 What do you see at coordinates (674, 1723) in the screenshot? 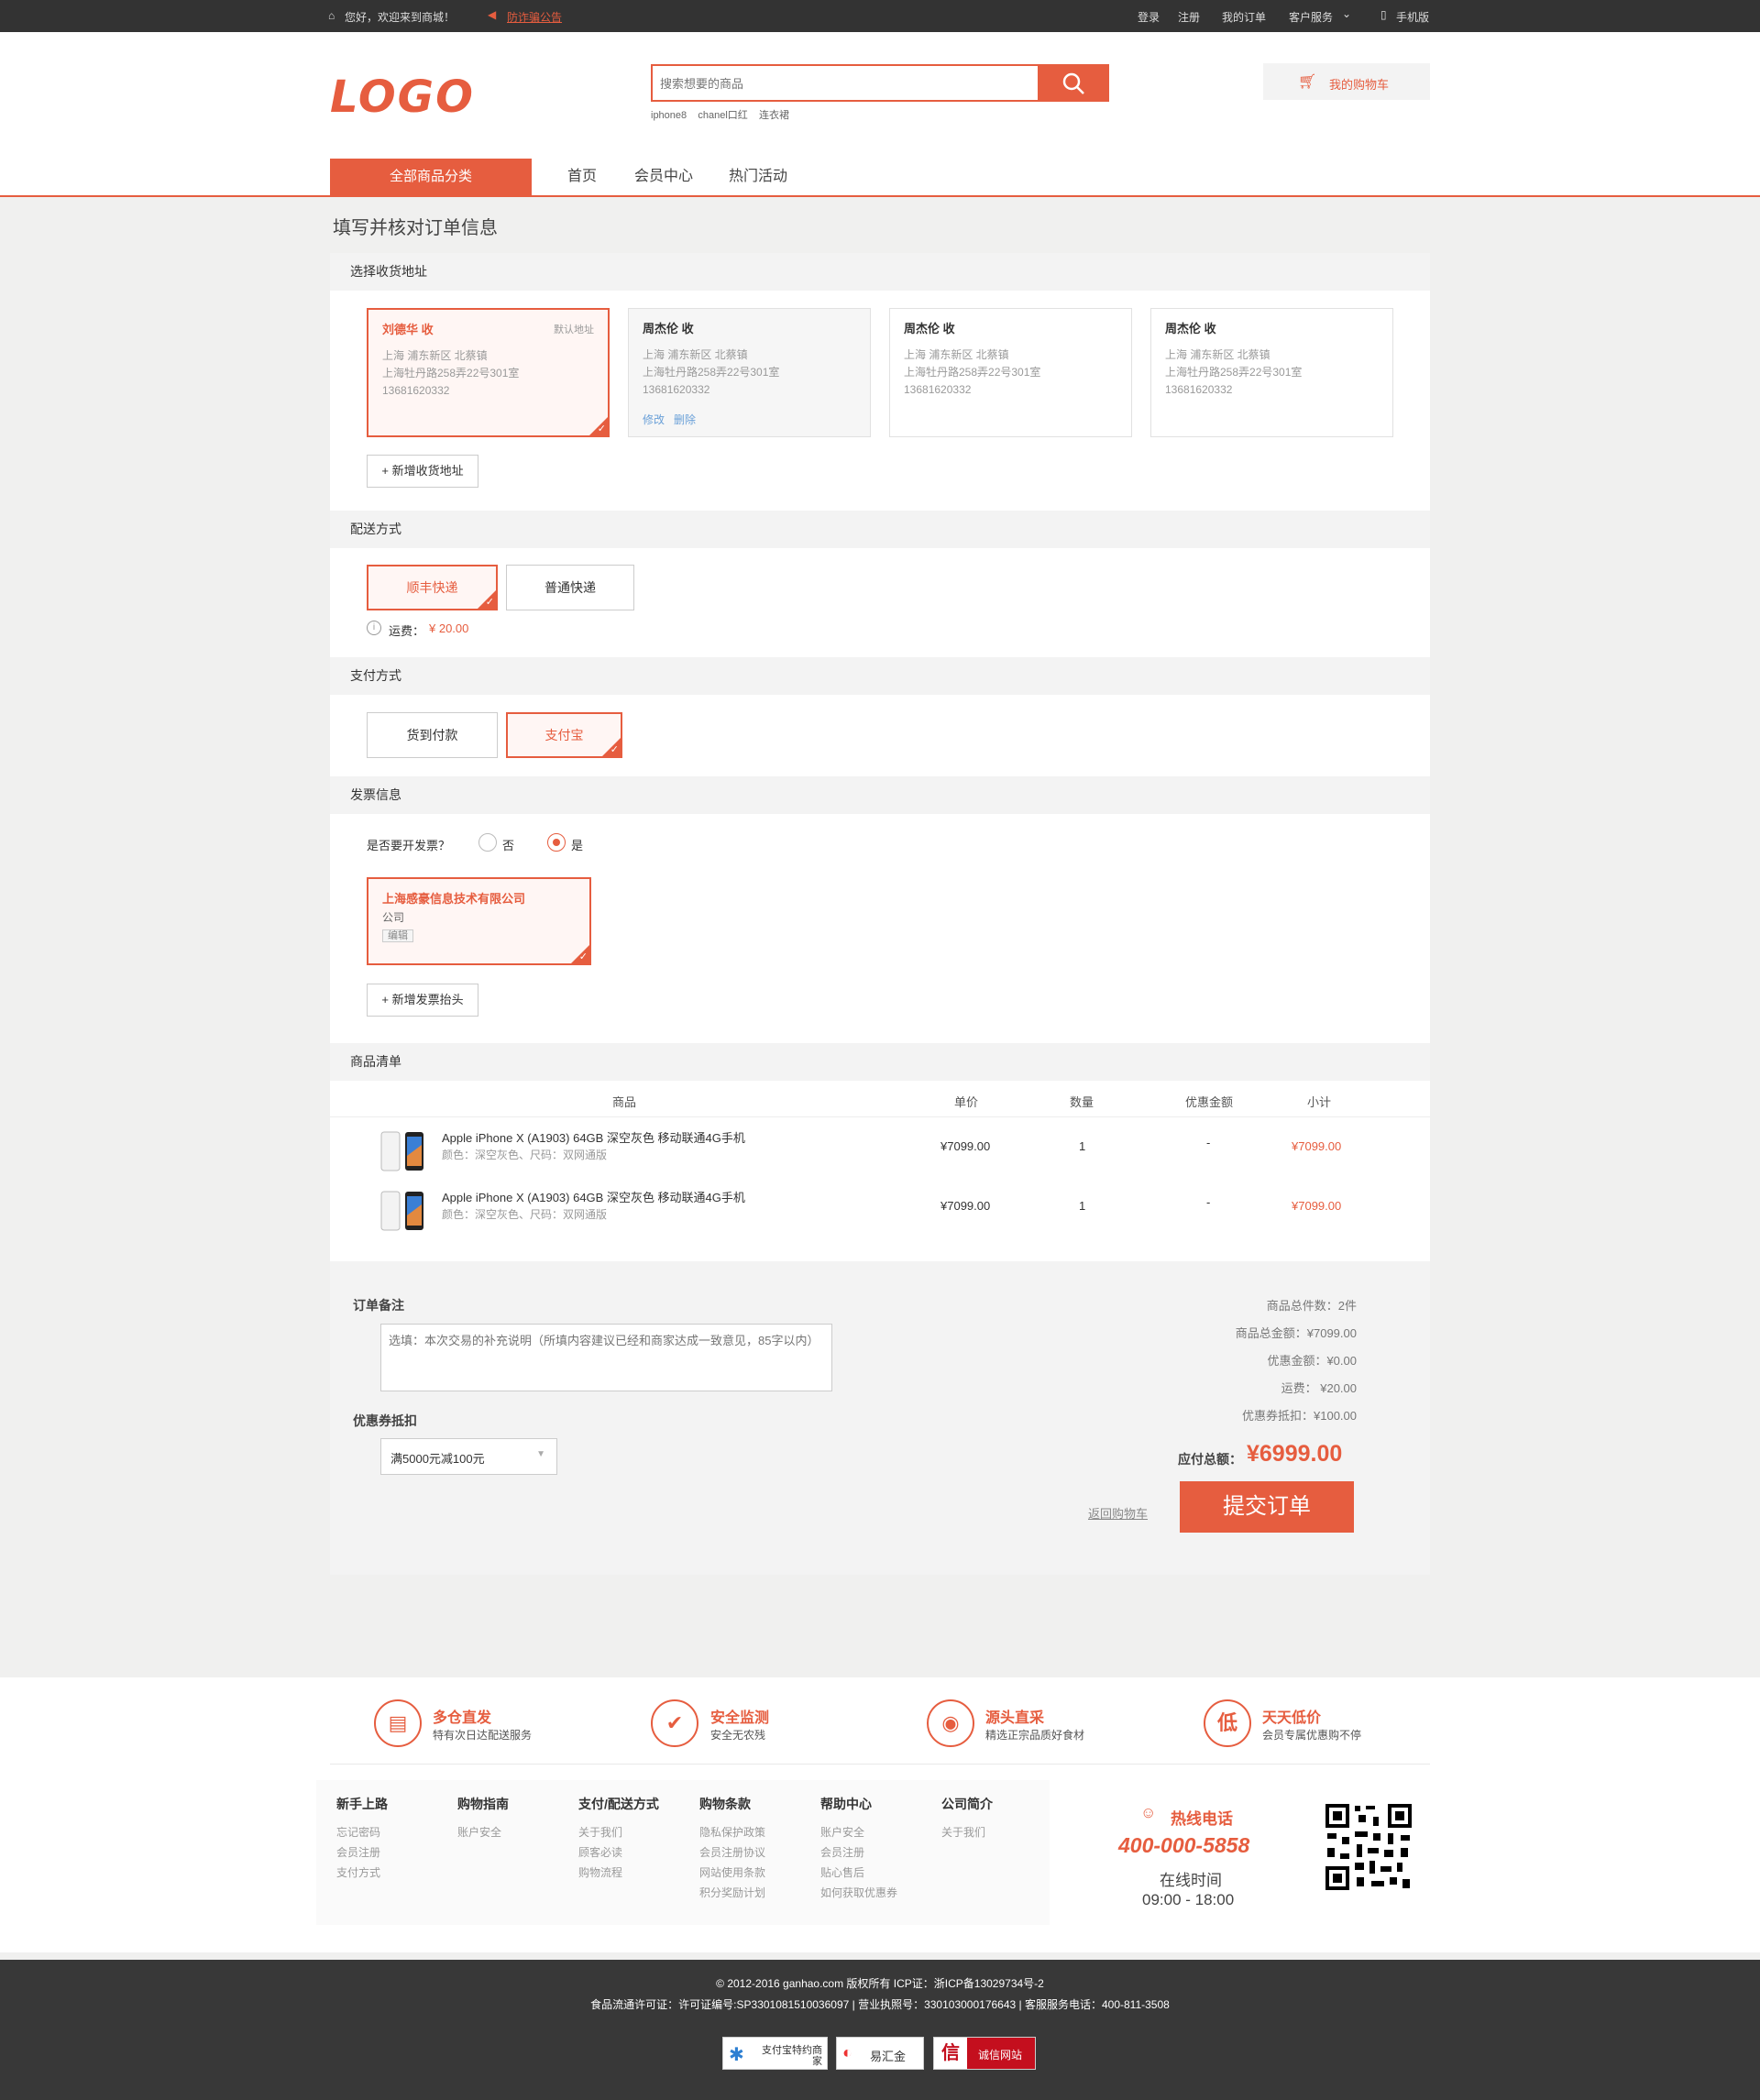
I see `shield-icon: ✔` at bounding box center [674, 1723].